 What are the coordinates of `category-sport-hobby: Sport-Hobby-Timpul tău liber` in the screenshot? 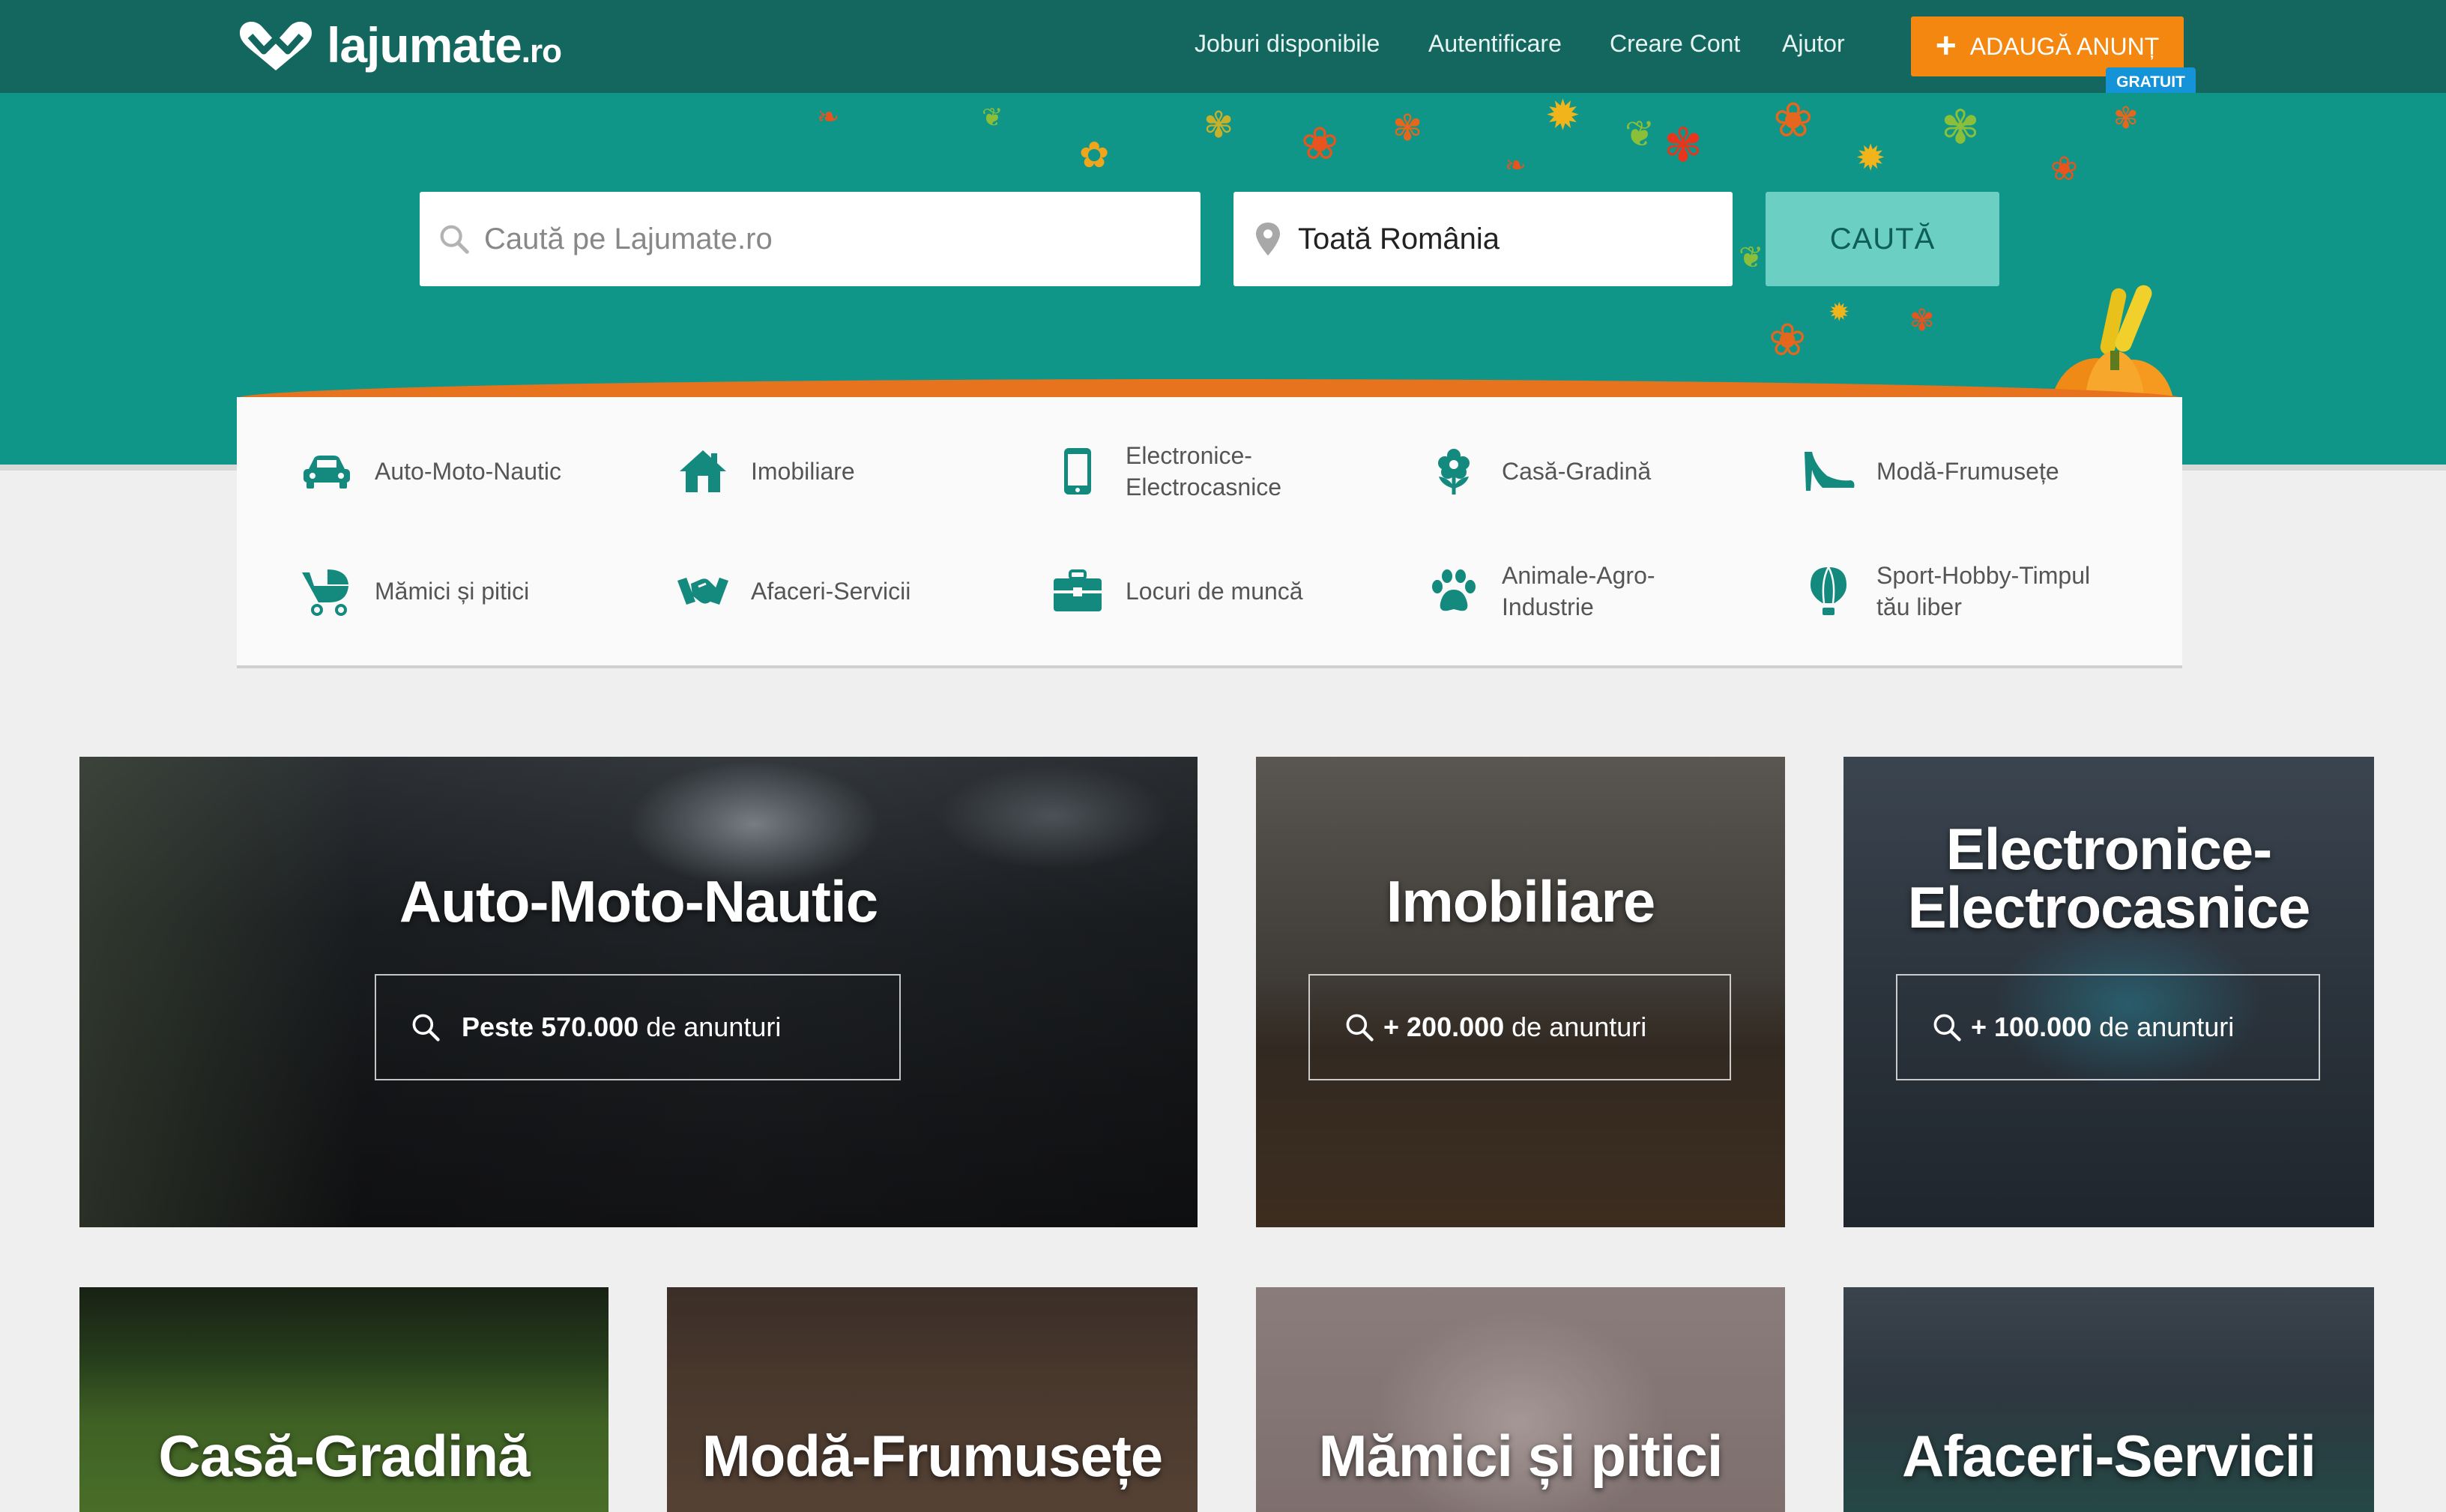 It's located at (1944, 591).